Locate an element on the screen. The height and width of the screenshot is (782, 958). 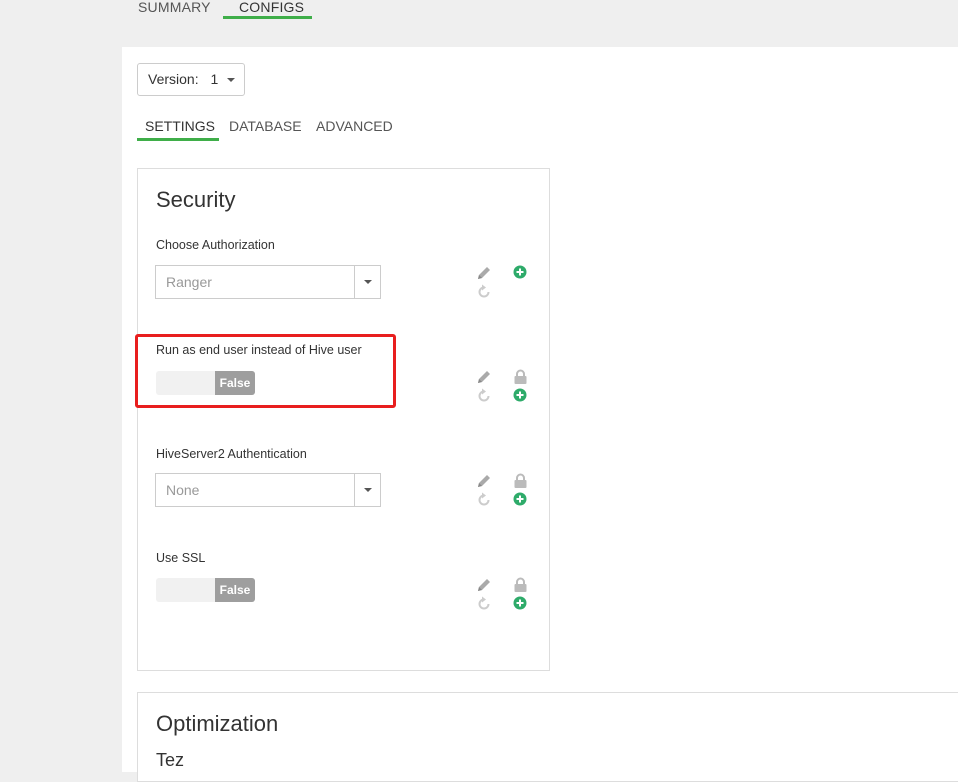
tab-advanced: ADVANCED is located at coordinates (354, 129).